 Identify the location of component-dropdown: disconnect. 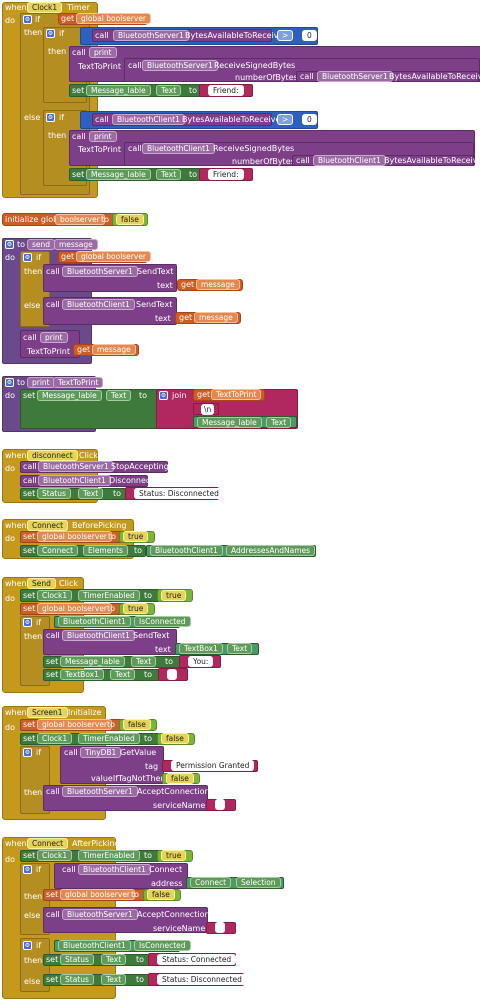
(52, 455).